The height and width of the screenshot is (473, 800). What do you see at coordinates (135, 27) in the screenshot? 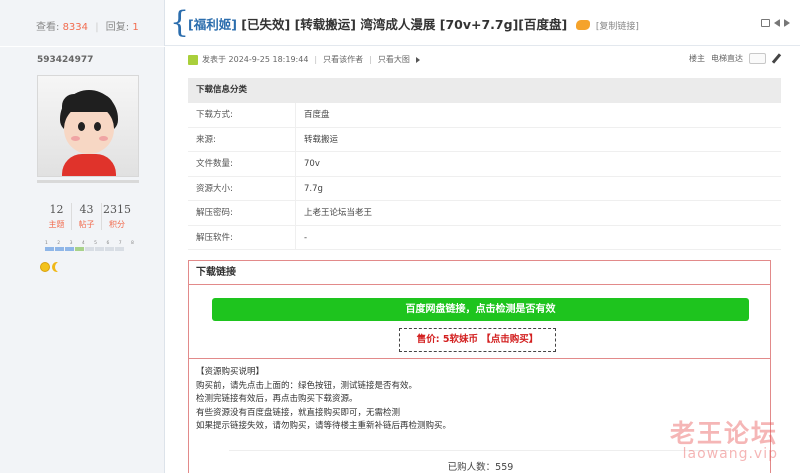
I see `replies-count: 1` at bounding box center [135, 27].